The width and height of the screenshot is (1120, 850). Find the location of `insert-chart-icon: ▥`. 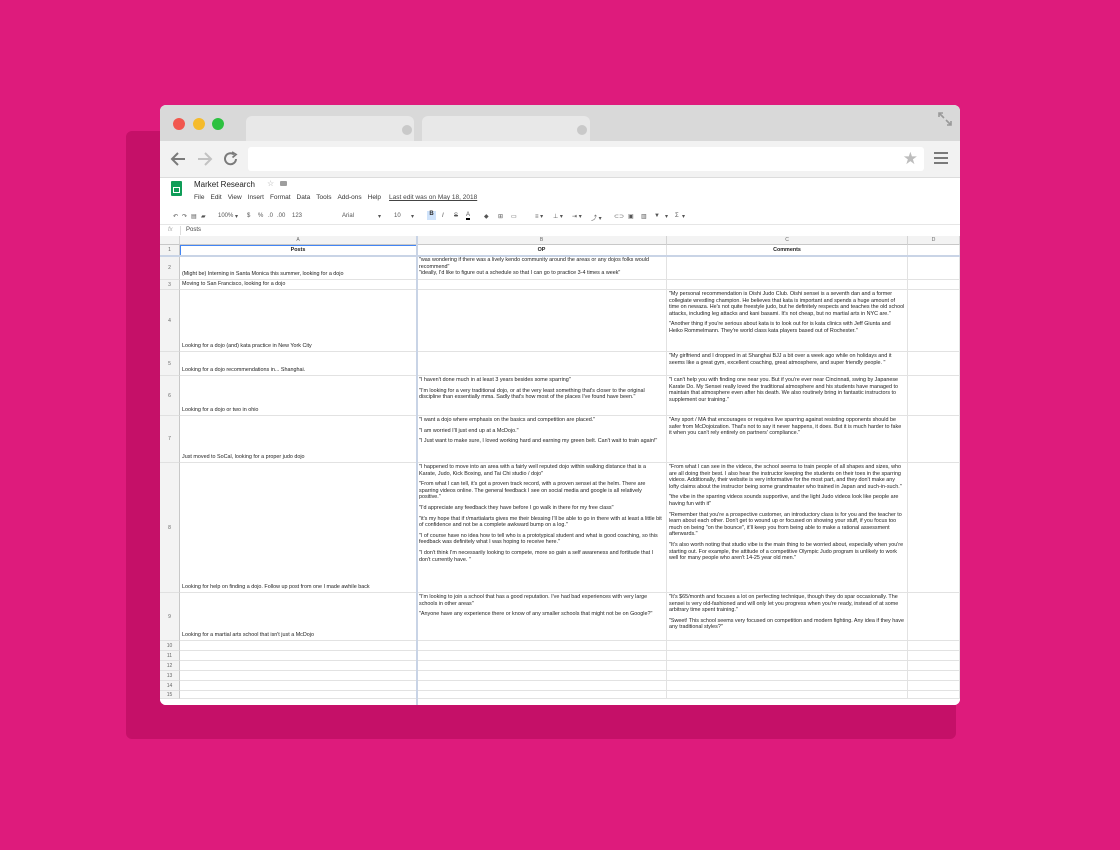

insert-chart-icon: ▥ is located at coordinates (644, 216).